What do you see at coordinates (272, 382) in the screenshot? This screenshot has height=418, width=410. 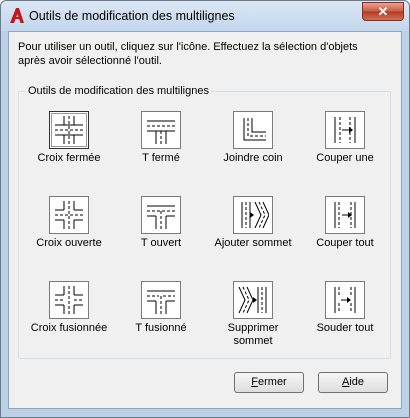 I see `close-button-label: ermer` at bounding box center [272, 382].